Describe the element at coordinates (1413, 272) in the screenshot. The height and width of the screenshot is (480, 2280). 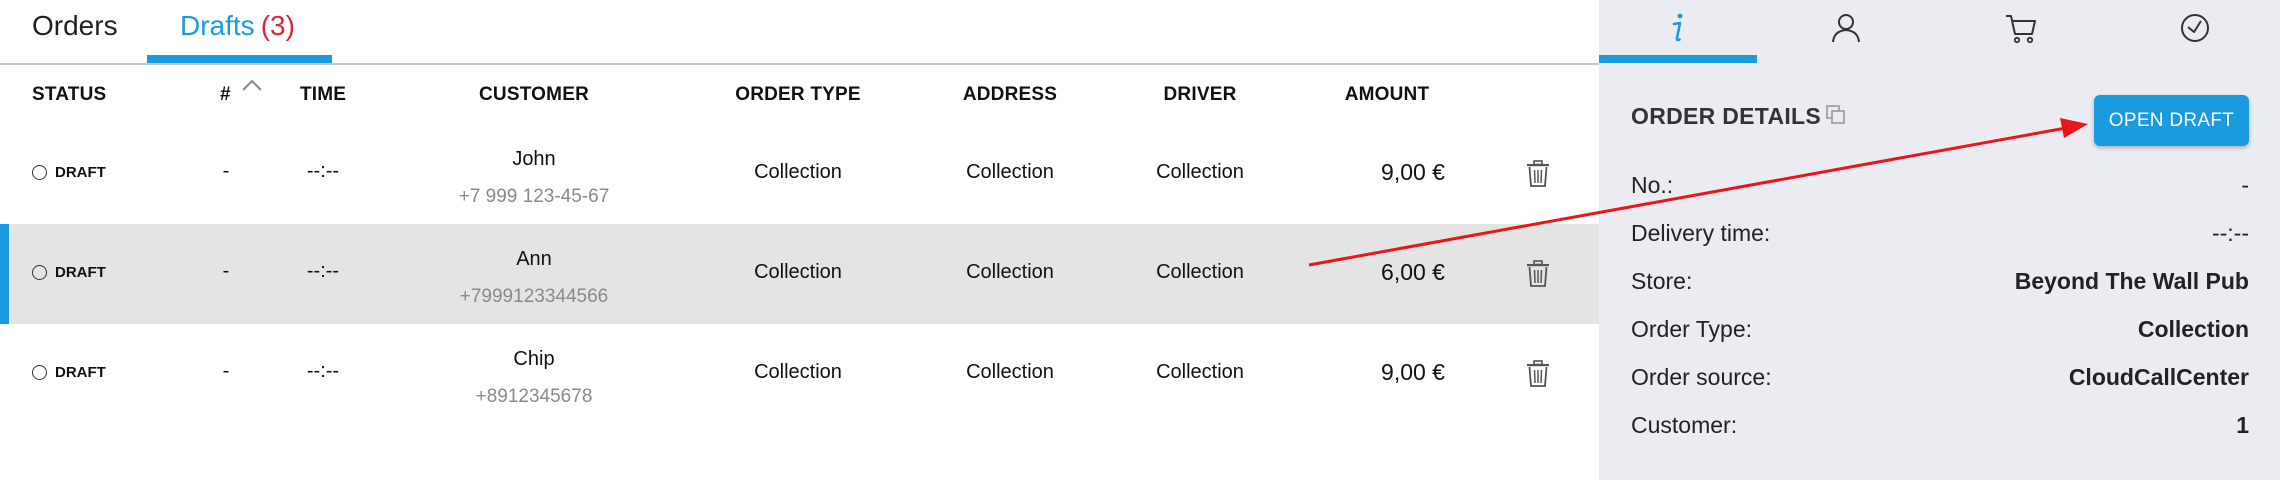
I see `amount: 6,00 €` at that location.